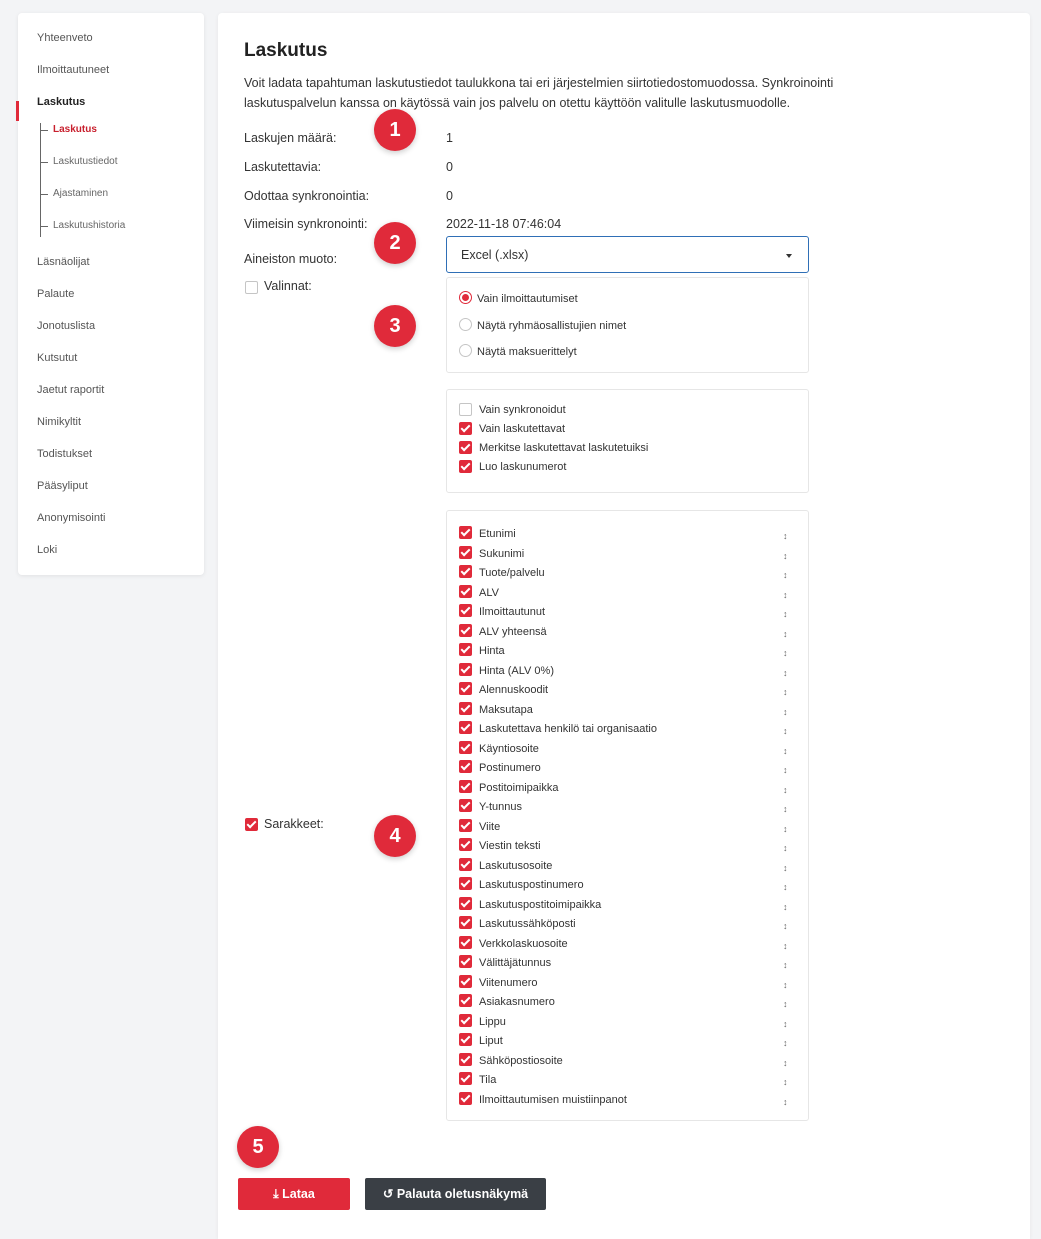 This screenshot has width=1041, height=1239. Describe the element at coordinates (70, 390) in the screenshot. I see `sidebar-item-jaetut-raportit: Jaetut raportit` at that location.